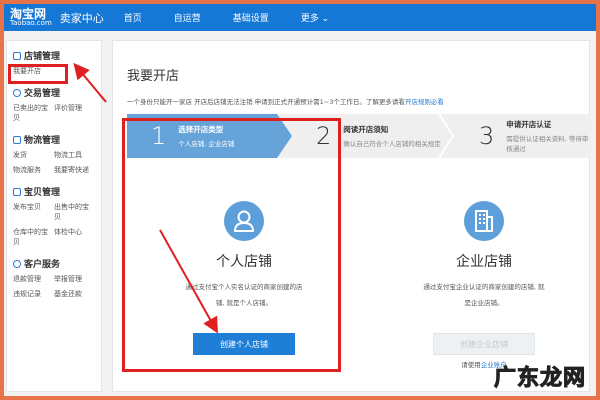  Describe the element at coordinates (539, 379) in the screenshot. I see `watermark: 广东龙网` at that location.